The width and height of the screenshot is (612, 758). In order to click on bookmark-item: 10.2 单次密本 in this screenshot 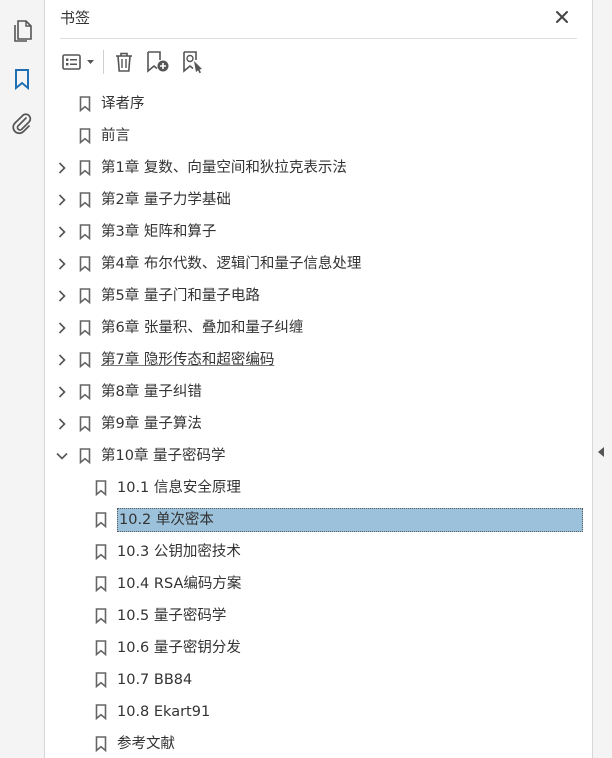, I will do `click(318, 520)`.